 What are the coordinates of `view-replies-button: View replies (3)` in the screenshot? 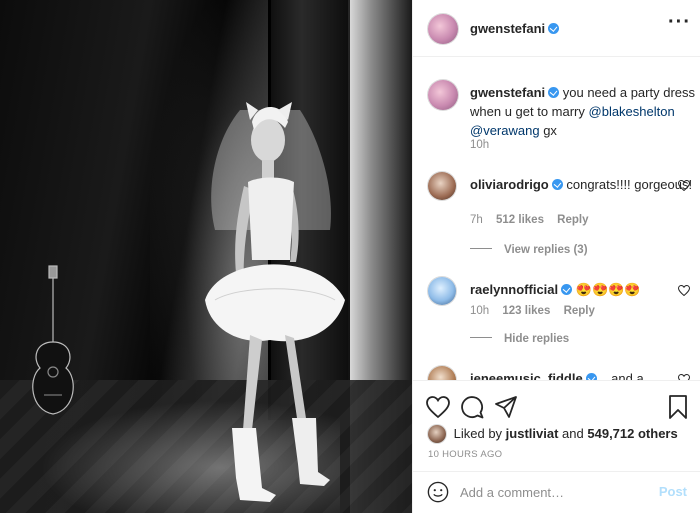 It's located at (529, 250).